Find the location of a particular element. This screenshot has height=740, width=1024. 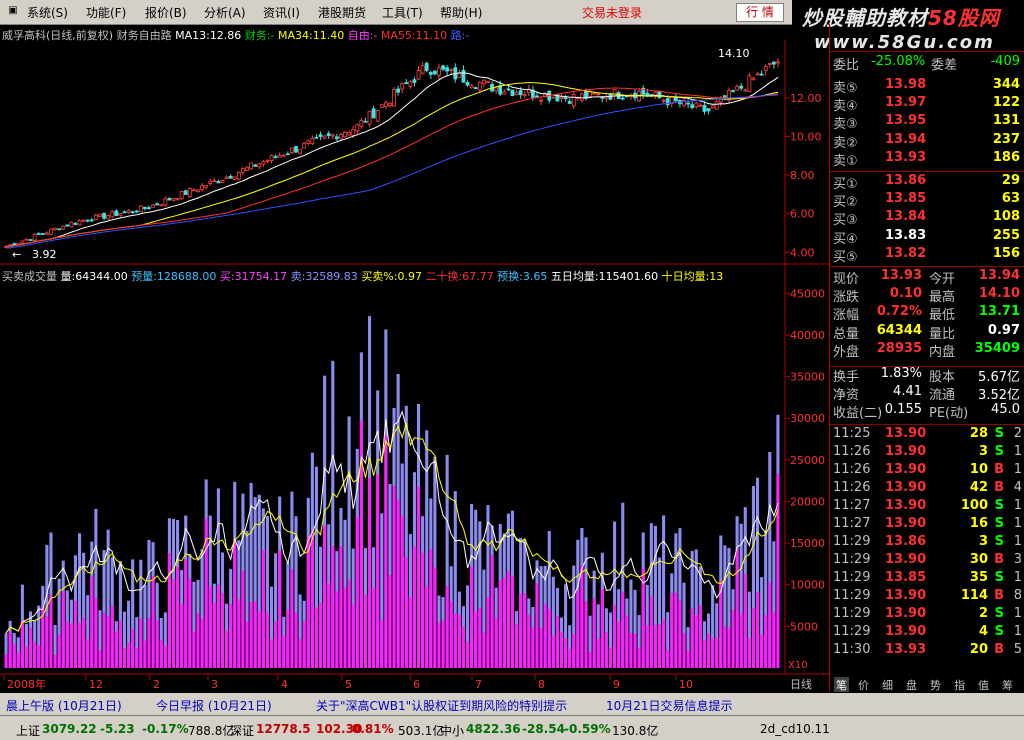

panel-tab: 筹 is located at coordinates (1007, 684).